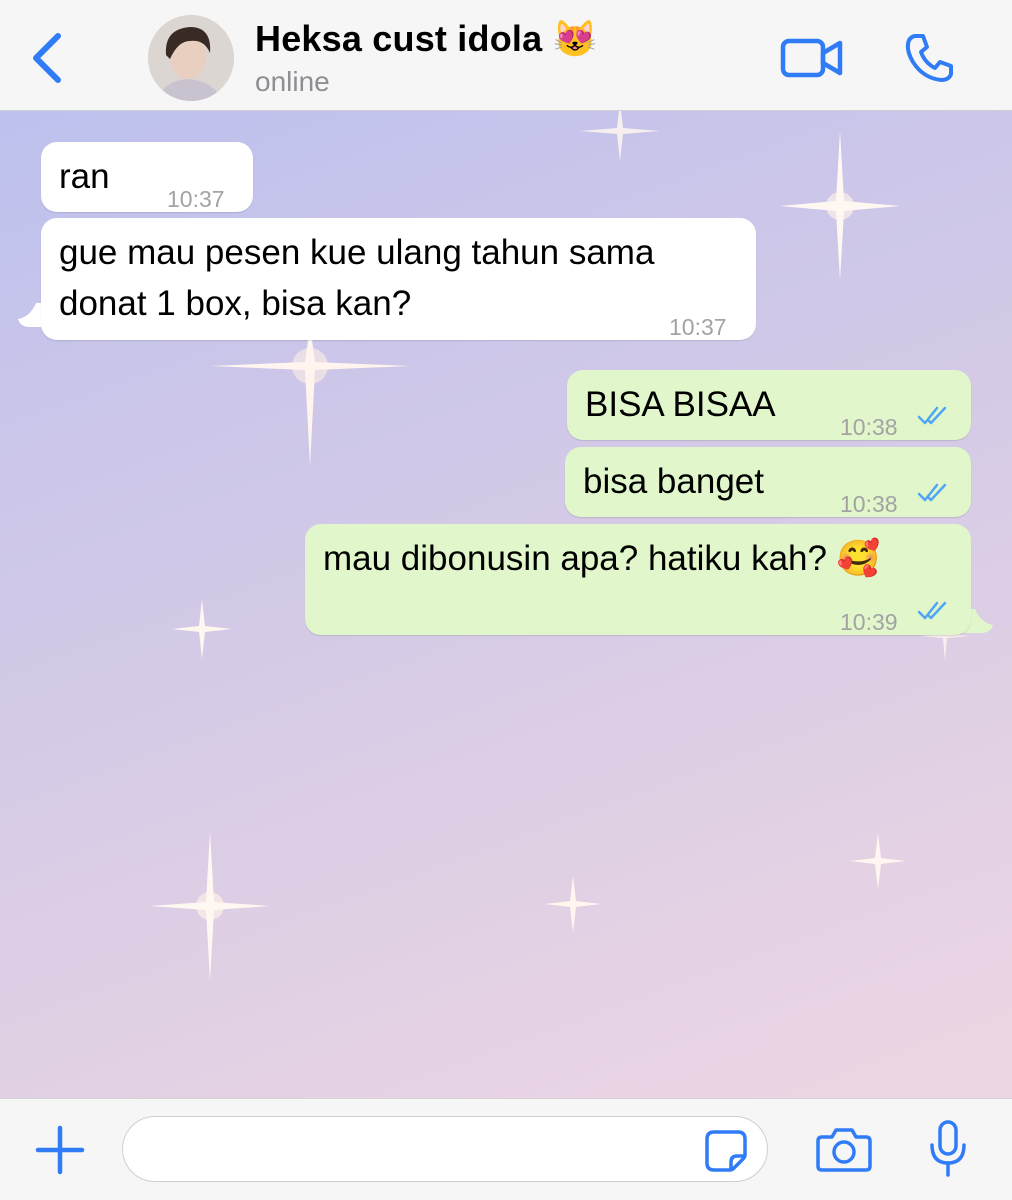 Image resolution: width=1012 pixels, height=1200 pixels. What do you see at coordinates (292, 81) in the screenshot?
I see `contact-status: online` at bounding box center [292, 81].